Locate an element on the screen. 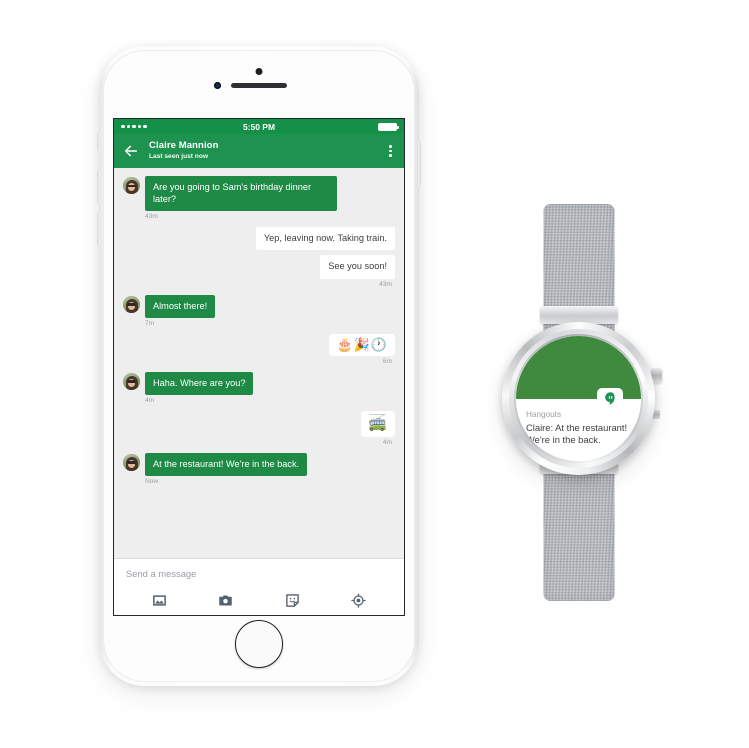 The image size is (749, 748). power-button is located at coordinates (419, 164).